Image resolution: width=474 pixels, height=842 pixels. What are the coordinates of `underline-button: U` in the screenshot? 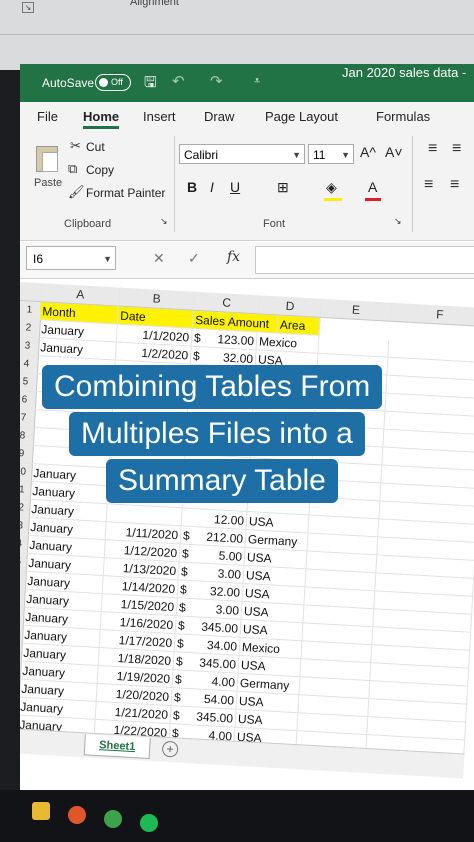 It's located at (235, 187).